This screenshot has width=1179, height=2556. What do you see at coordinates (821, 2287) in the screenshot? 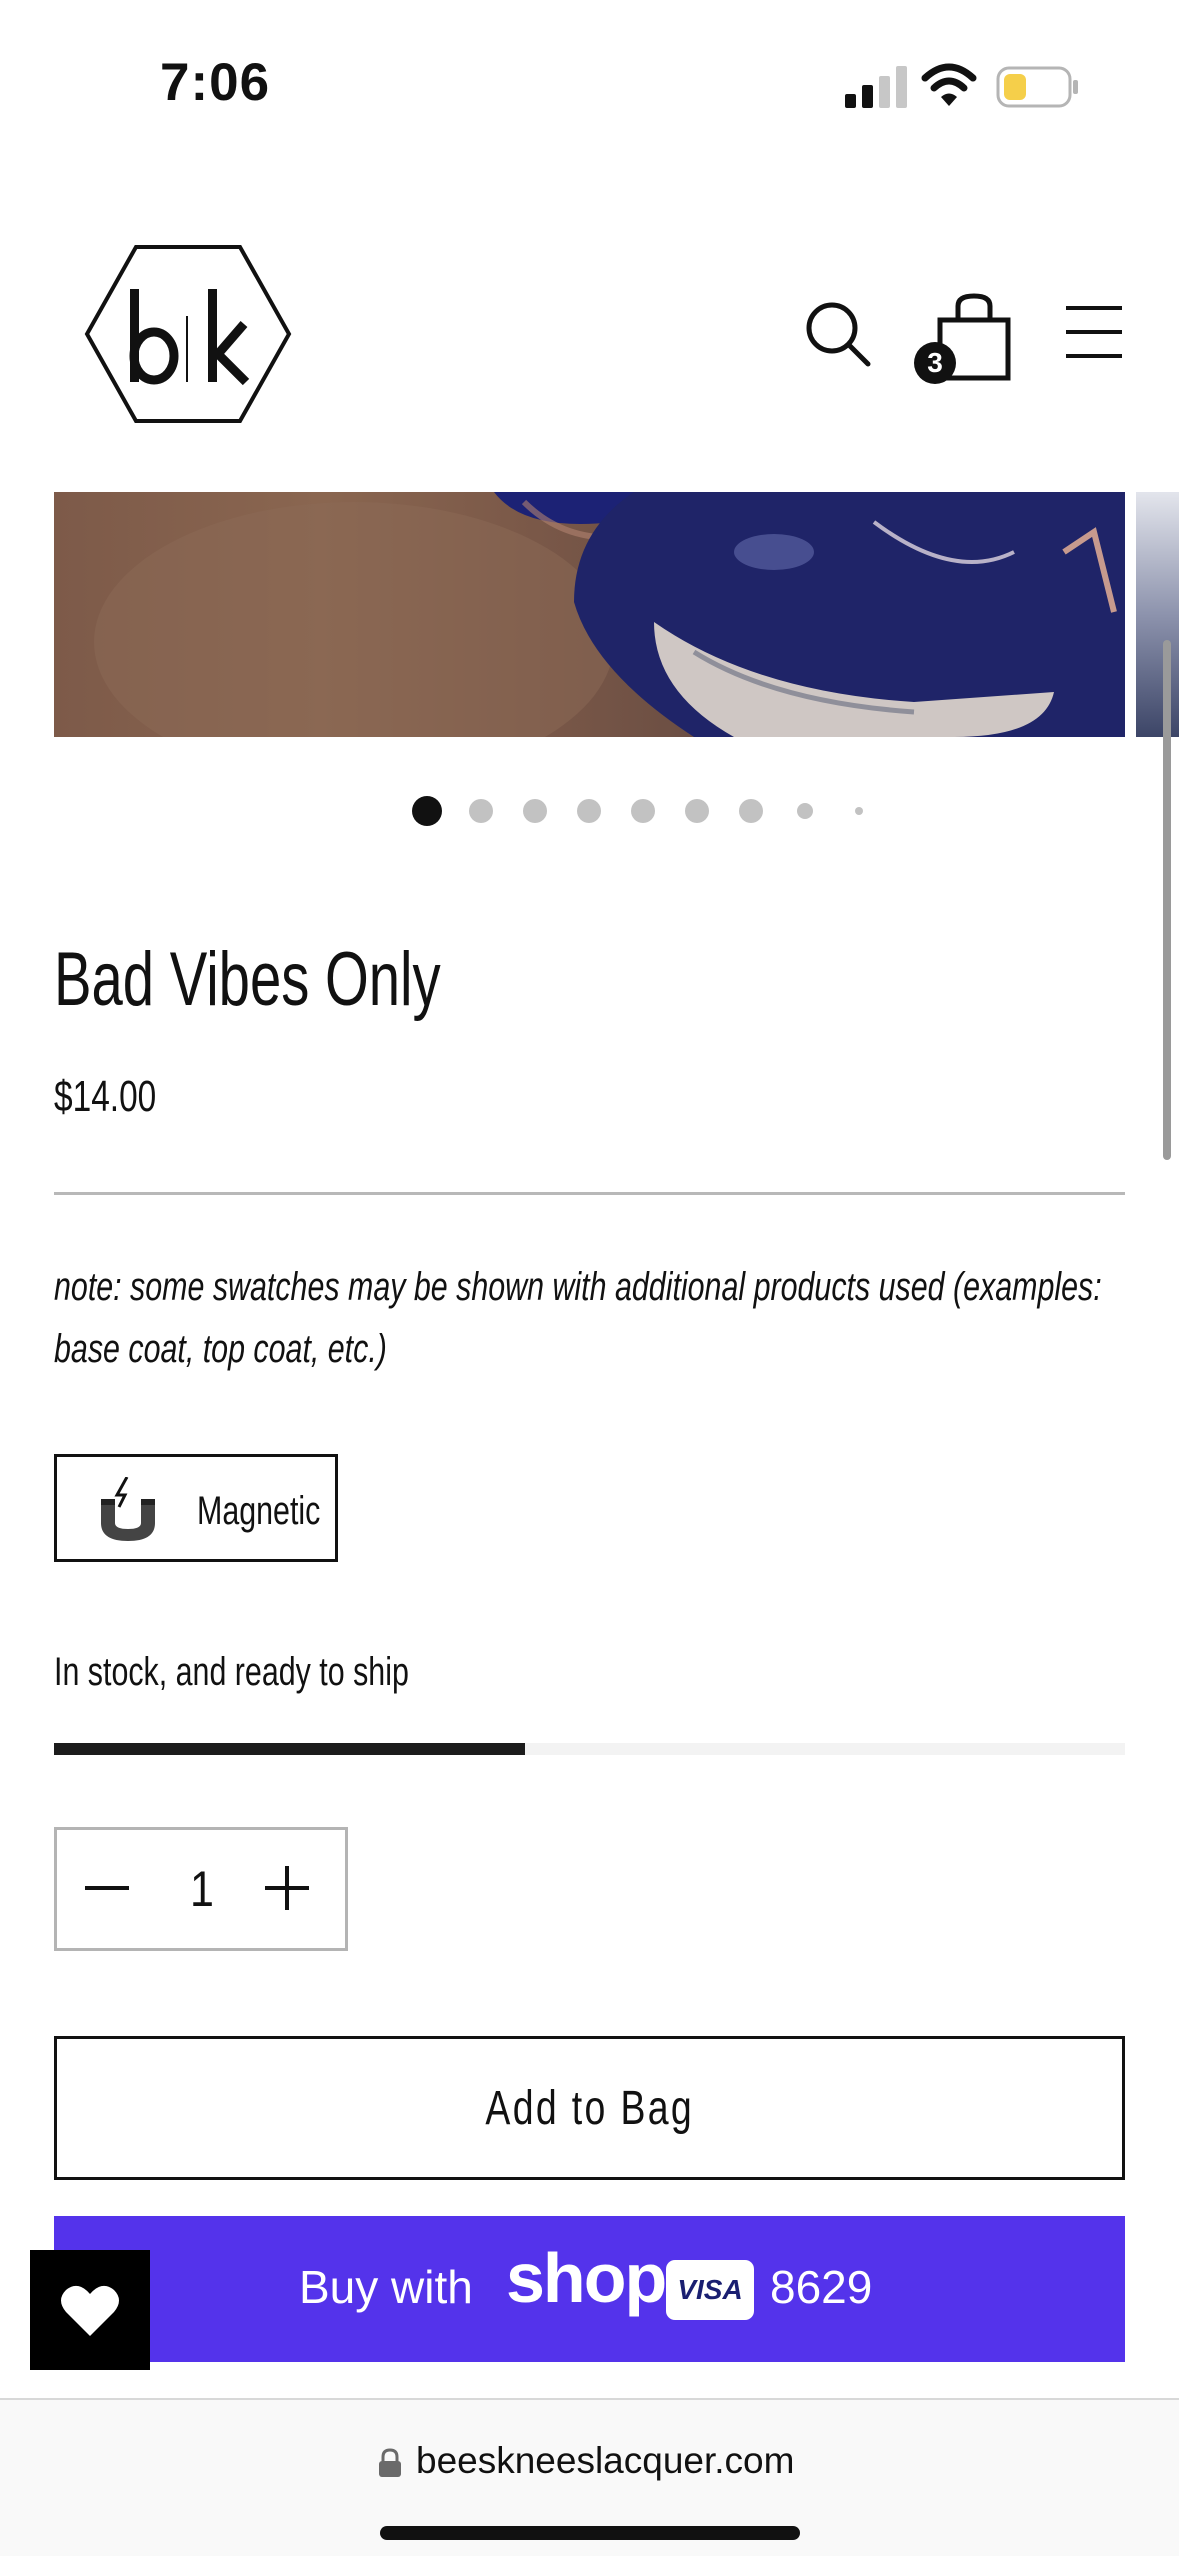
I see `card-last4: 8629` at bounding box center [821, 2287].